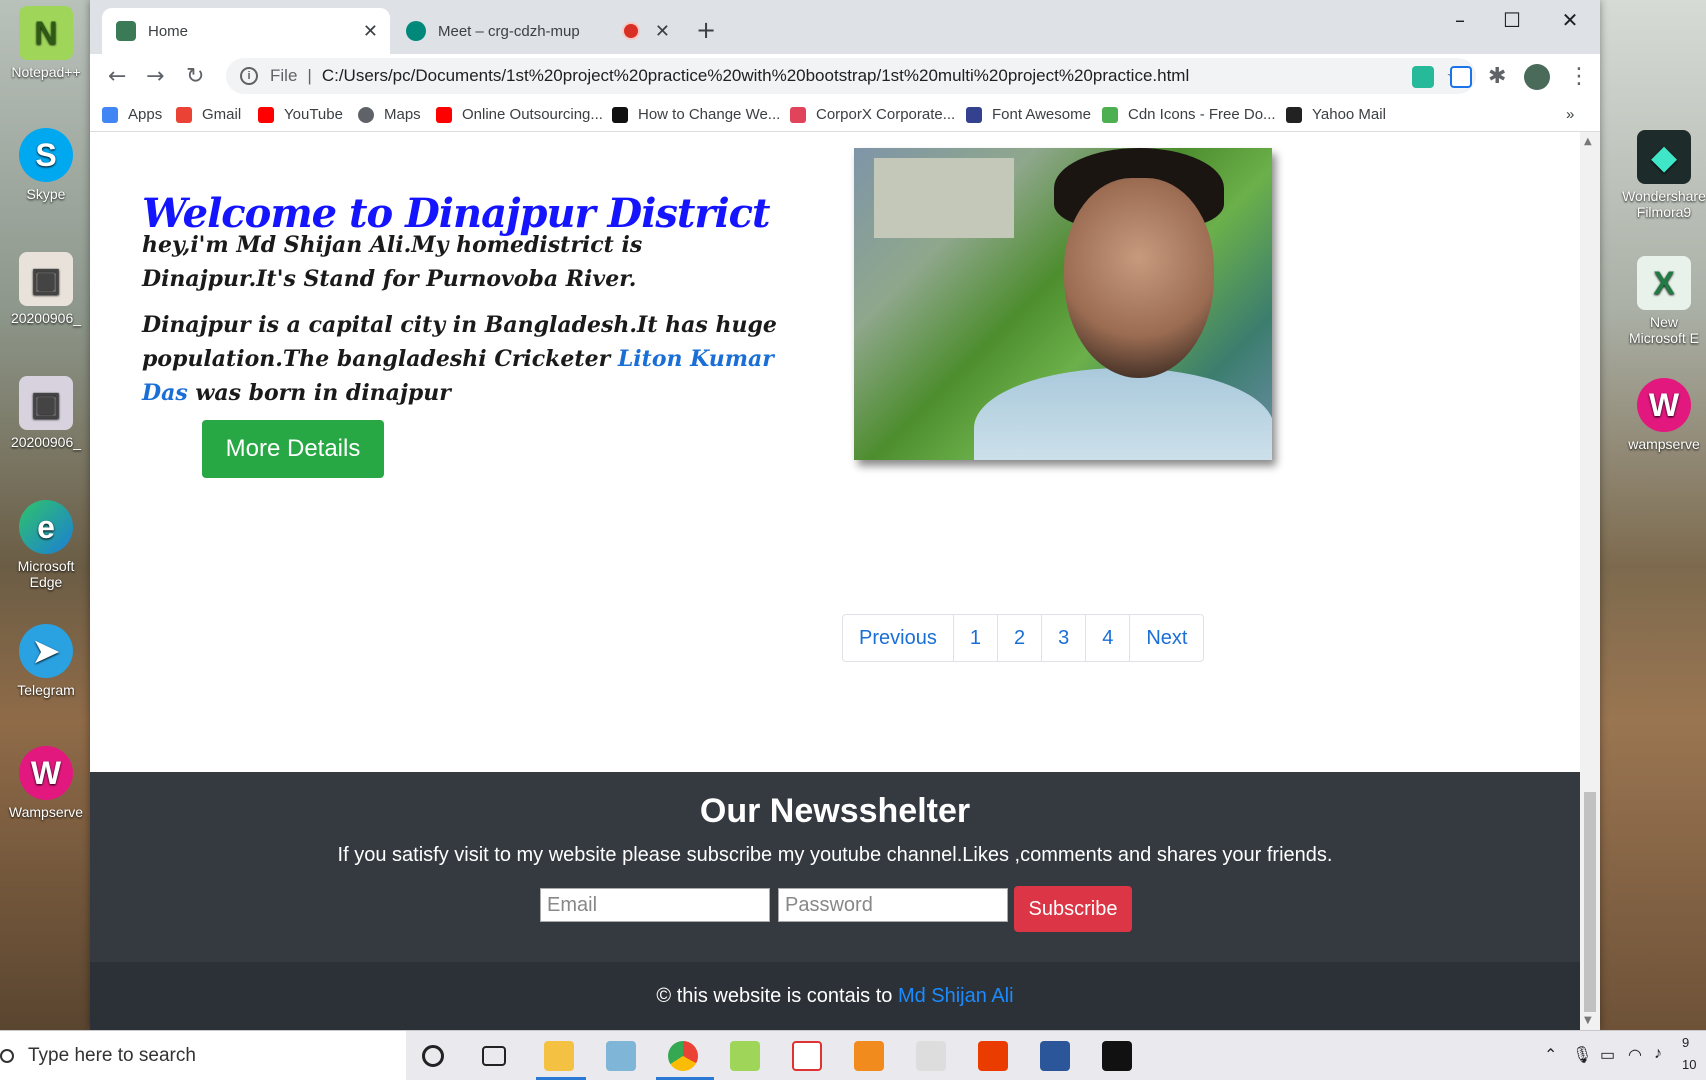  I want to click on page-favicon-icon, so click(126, 31).